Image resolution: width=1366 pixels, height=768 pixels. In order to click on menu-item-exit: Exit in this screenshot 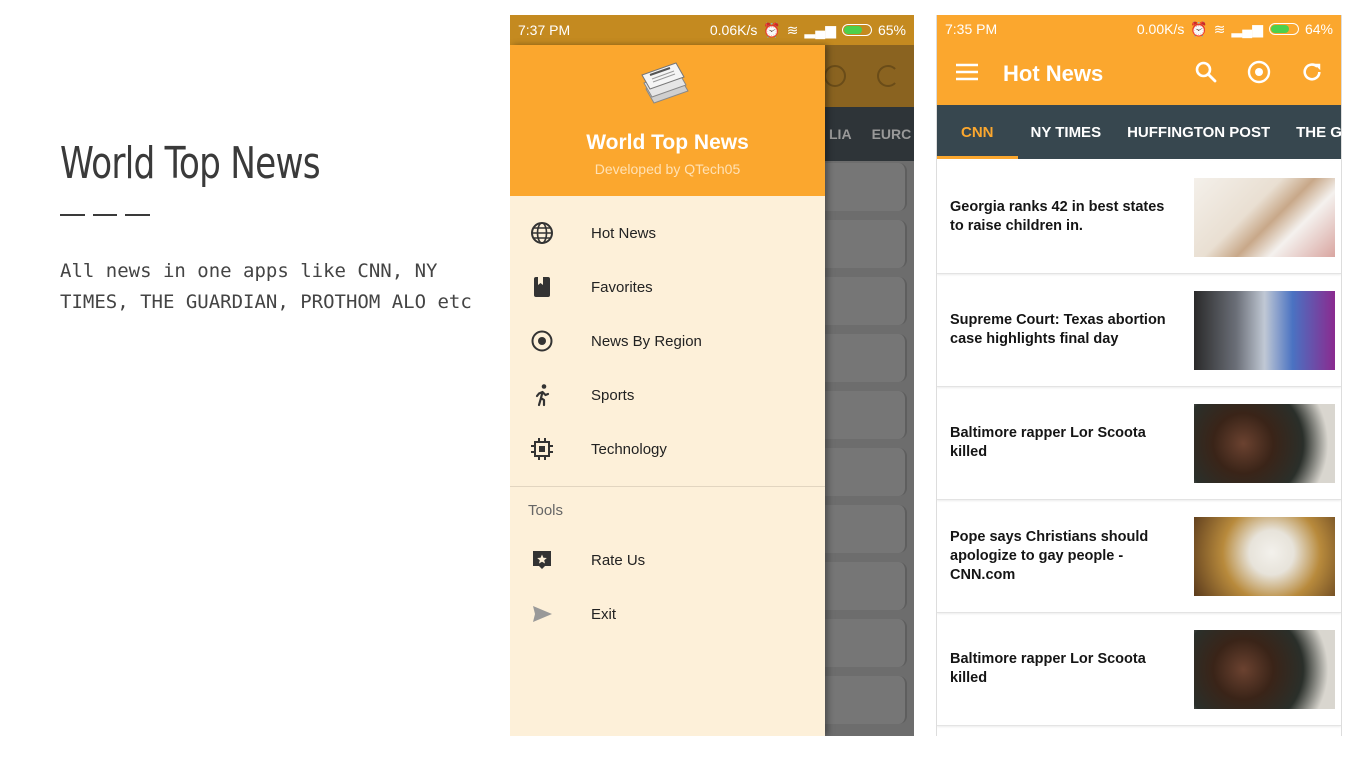, I will do `click(667, 614)`.